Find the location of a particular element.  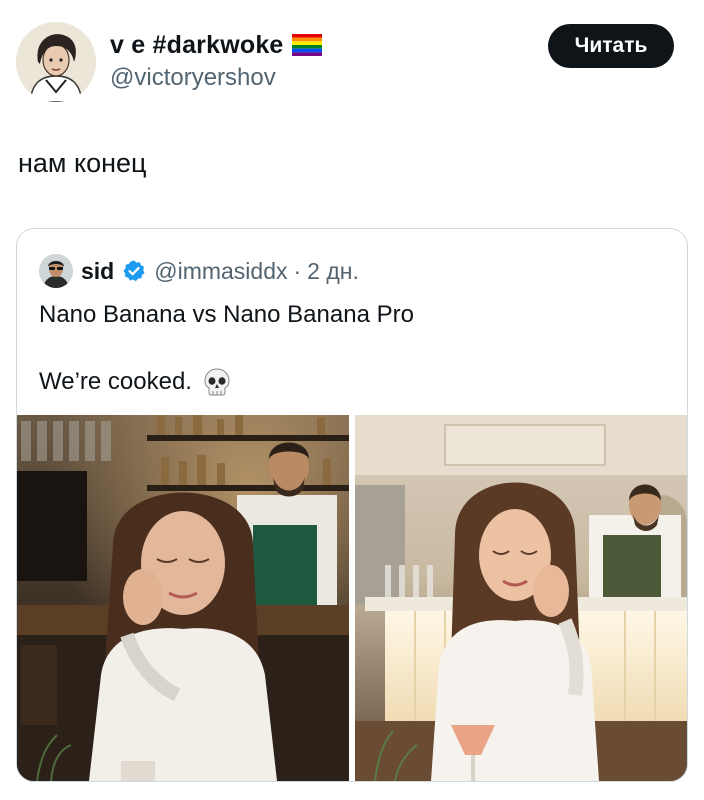

portrait-avatar-icon is located at coordinates (56, 62).